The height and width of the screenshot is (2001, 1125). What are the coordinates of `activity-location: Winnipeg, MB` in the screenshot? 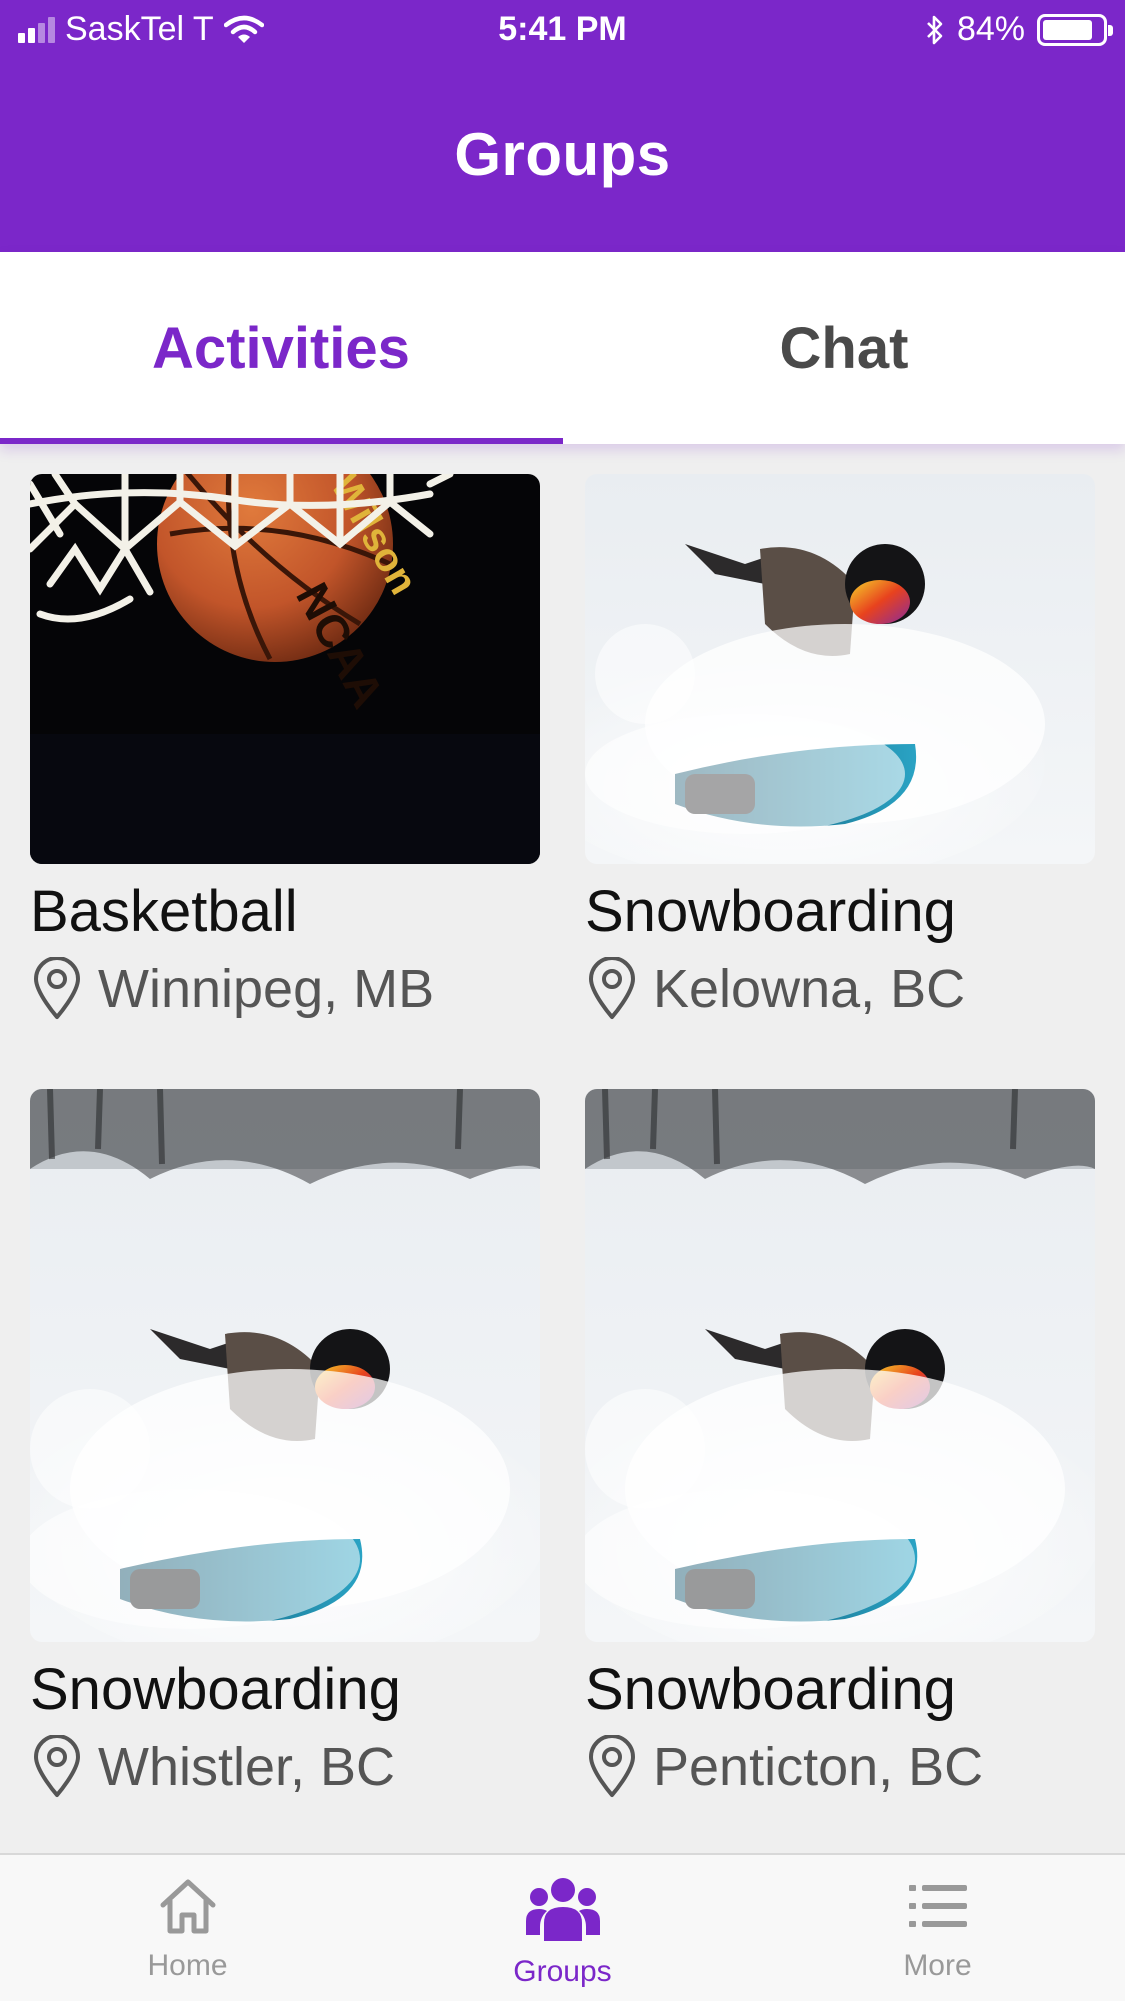 It's located at (285, 989).